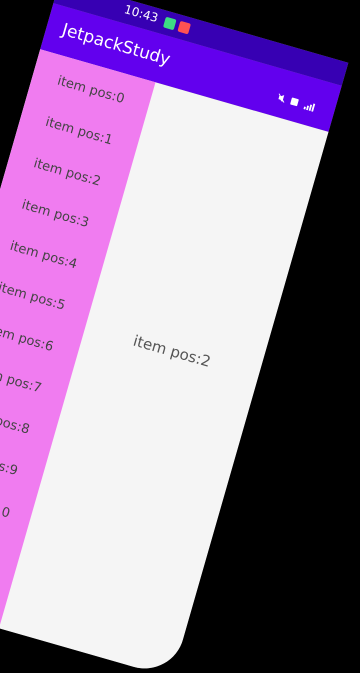  I want to click on nfc-icon, so click(294, 103).